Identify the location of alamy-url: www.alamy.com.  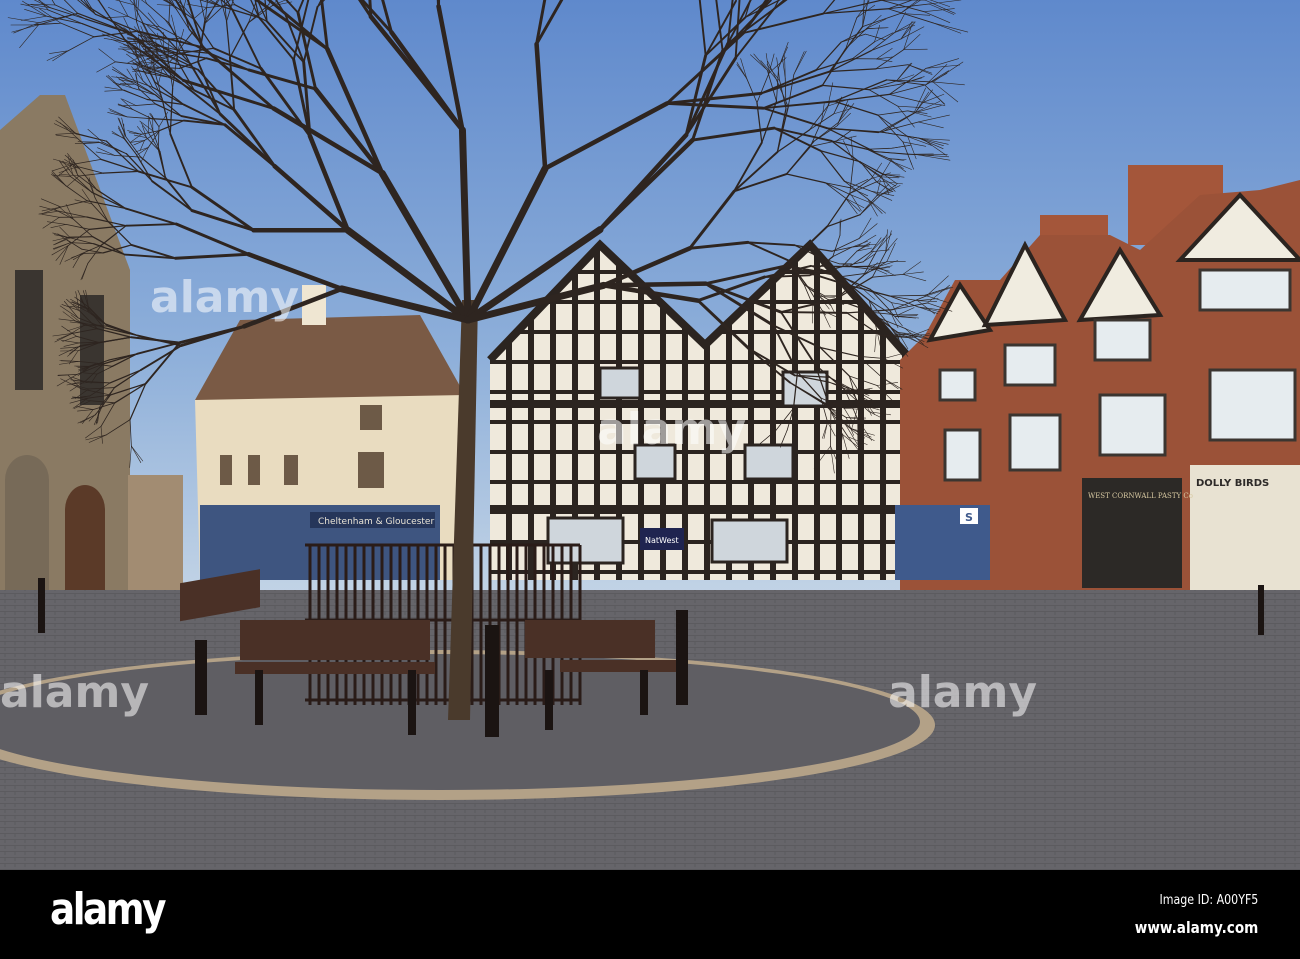
(1196, 927).